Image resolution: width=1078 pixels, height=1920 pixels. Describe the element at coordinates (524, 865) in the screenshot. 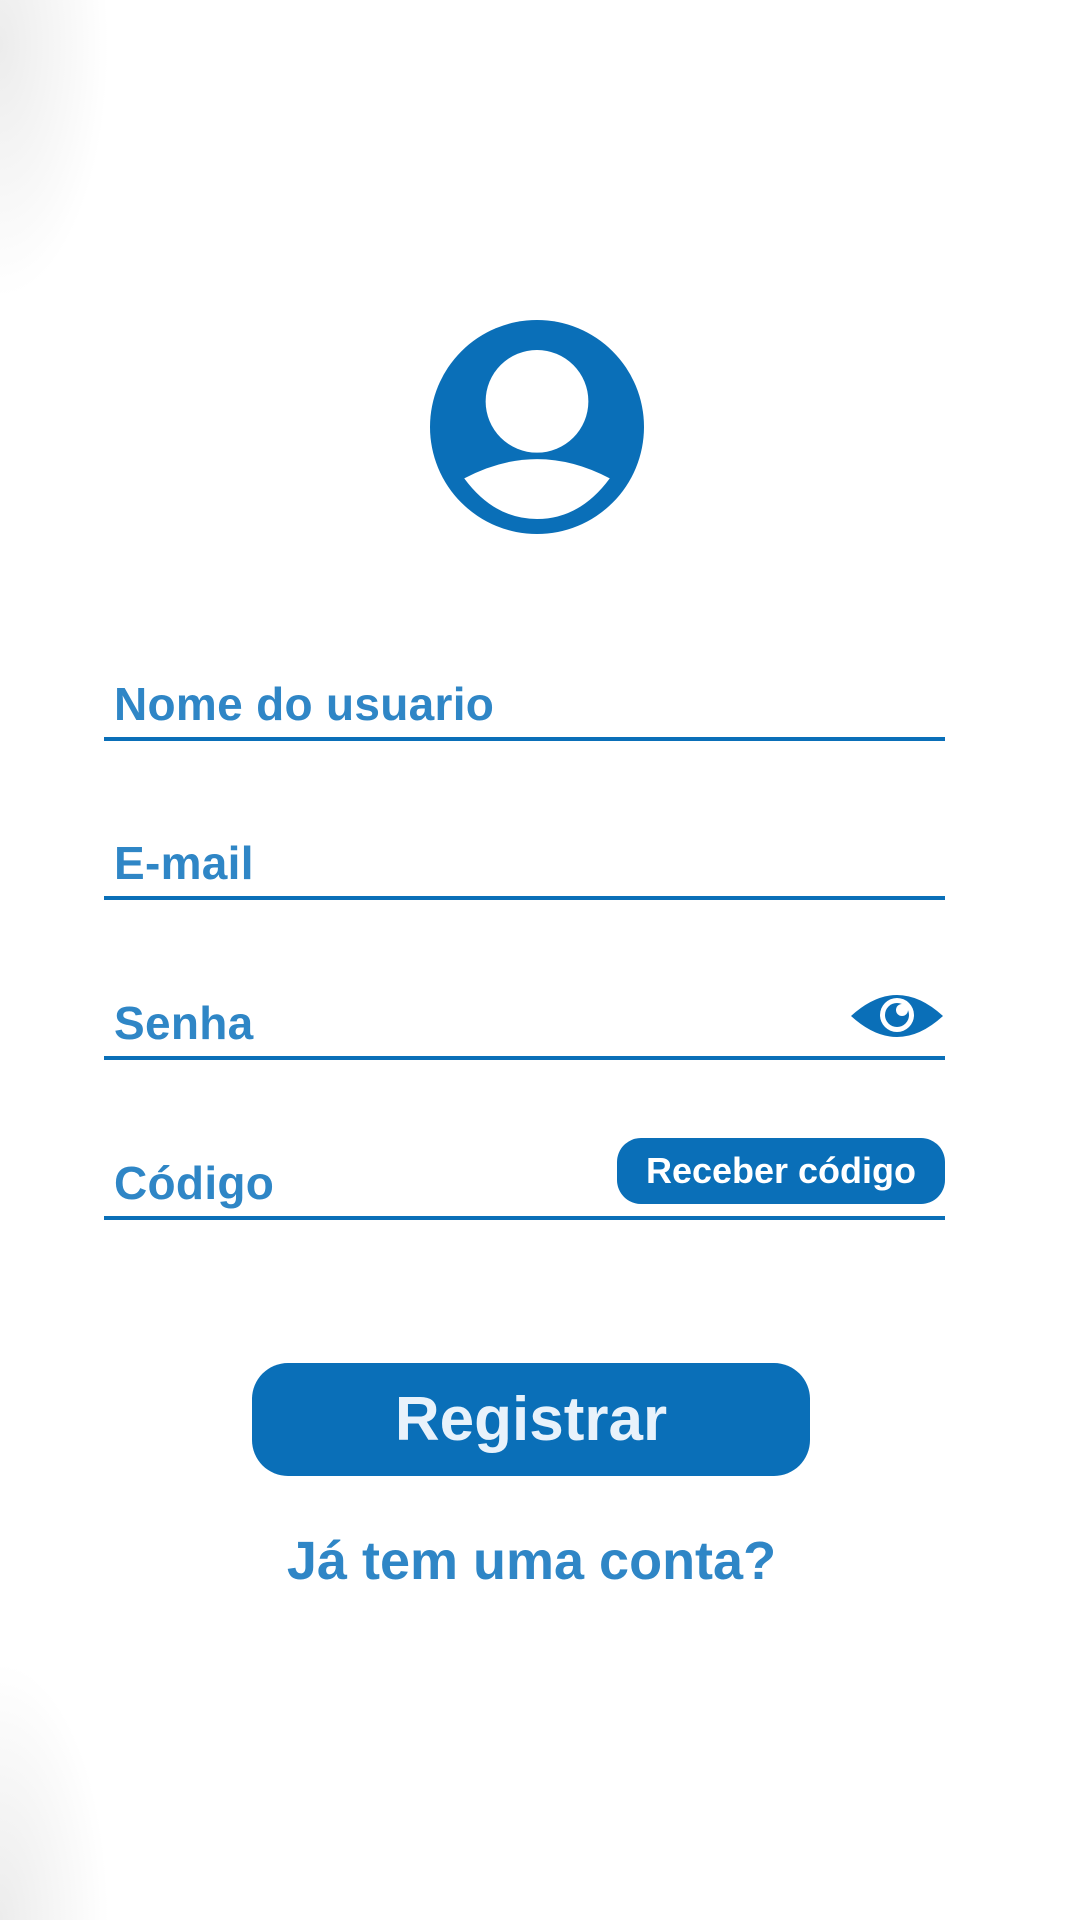

I see `email-field: E-mail` at that location.